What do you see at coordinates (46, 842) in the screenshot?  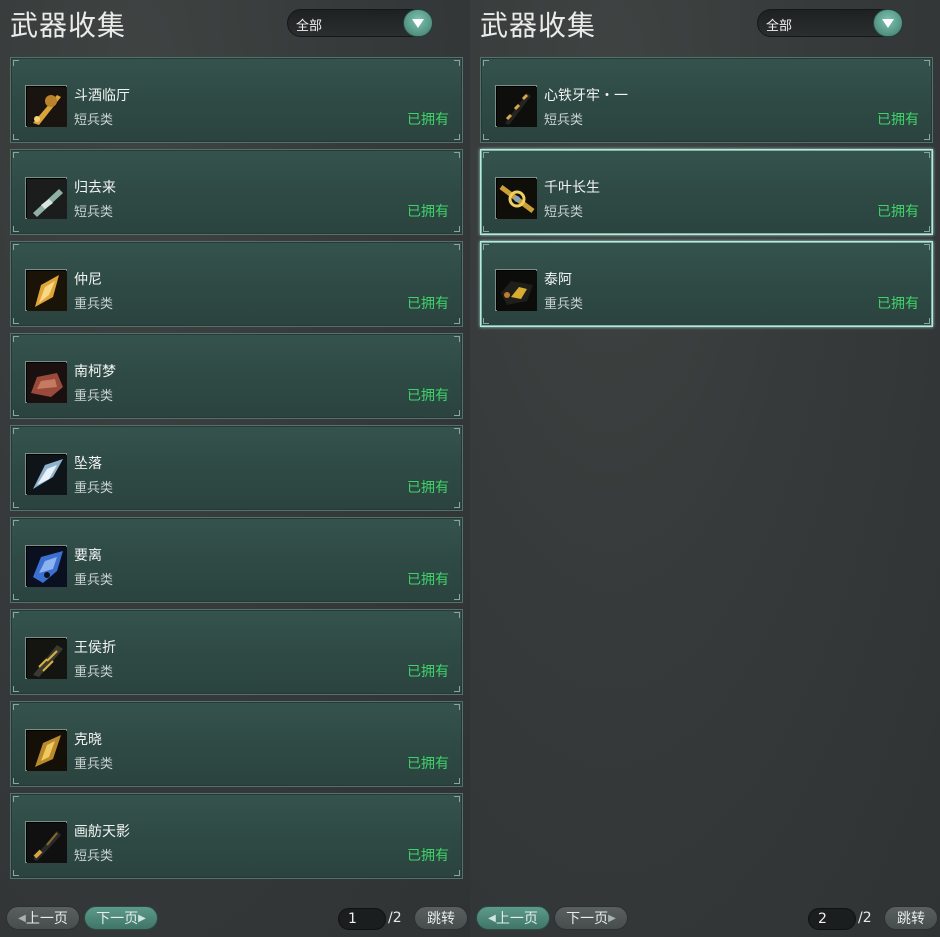 I see `dark-dagger-icon` at bounding box center [46, 842].